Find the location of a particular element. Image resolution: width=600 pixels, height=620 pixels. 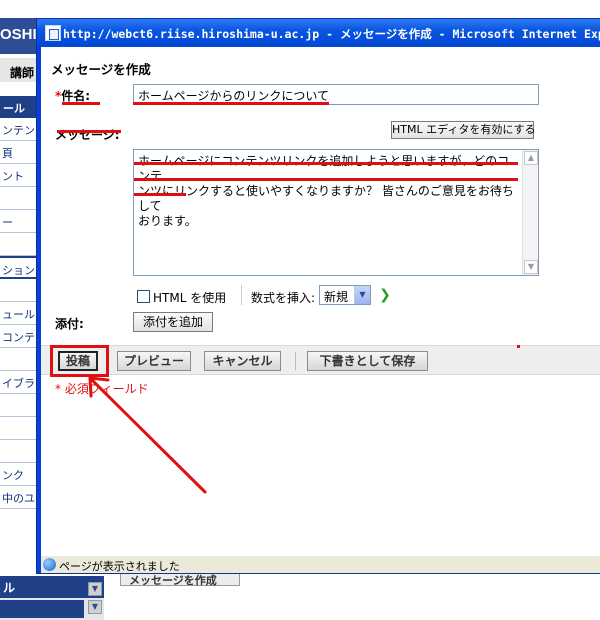

annotation-underline-subject-value is located at coordinates (231, 103).